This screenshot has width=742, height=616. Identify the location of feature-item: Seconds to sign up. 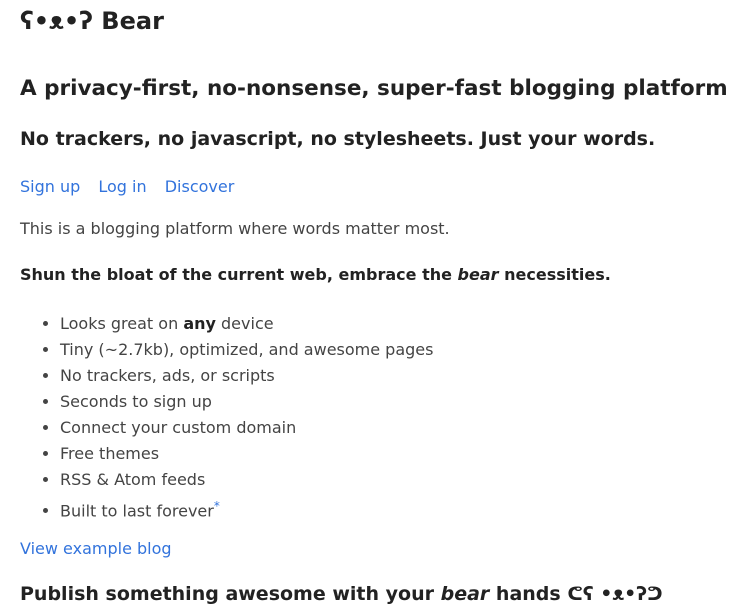
(246, 402).